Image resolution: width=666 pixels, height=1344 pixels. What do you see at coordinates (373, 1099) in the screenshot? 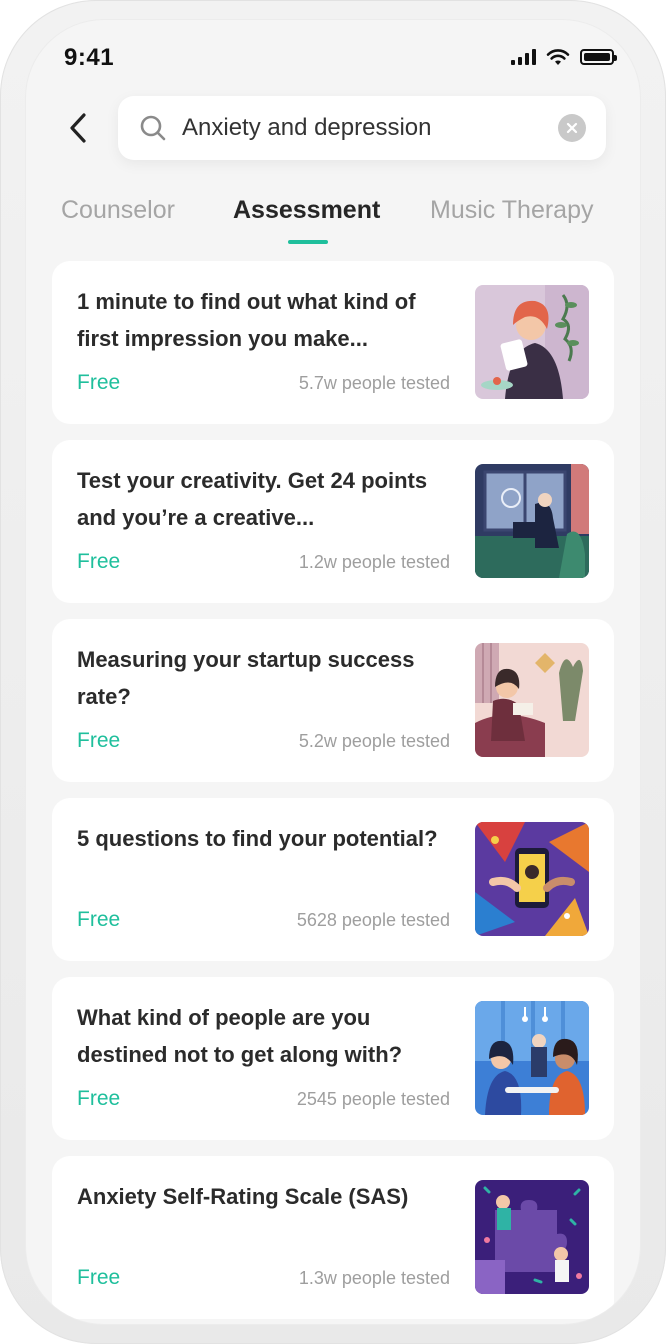
I see `assessment-tested-count: 2545 people tested` at bounding box center [373, 1099].